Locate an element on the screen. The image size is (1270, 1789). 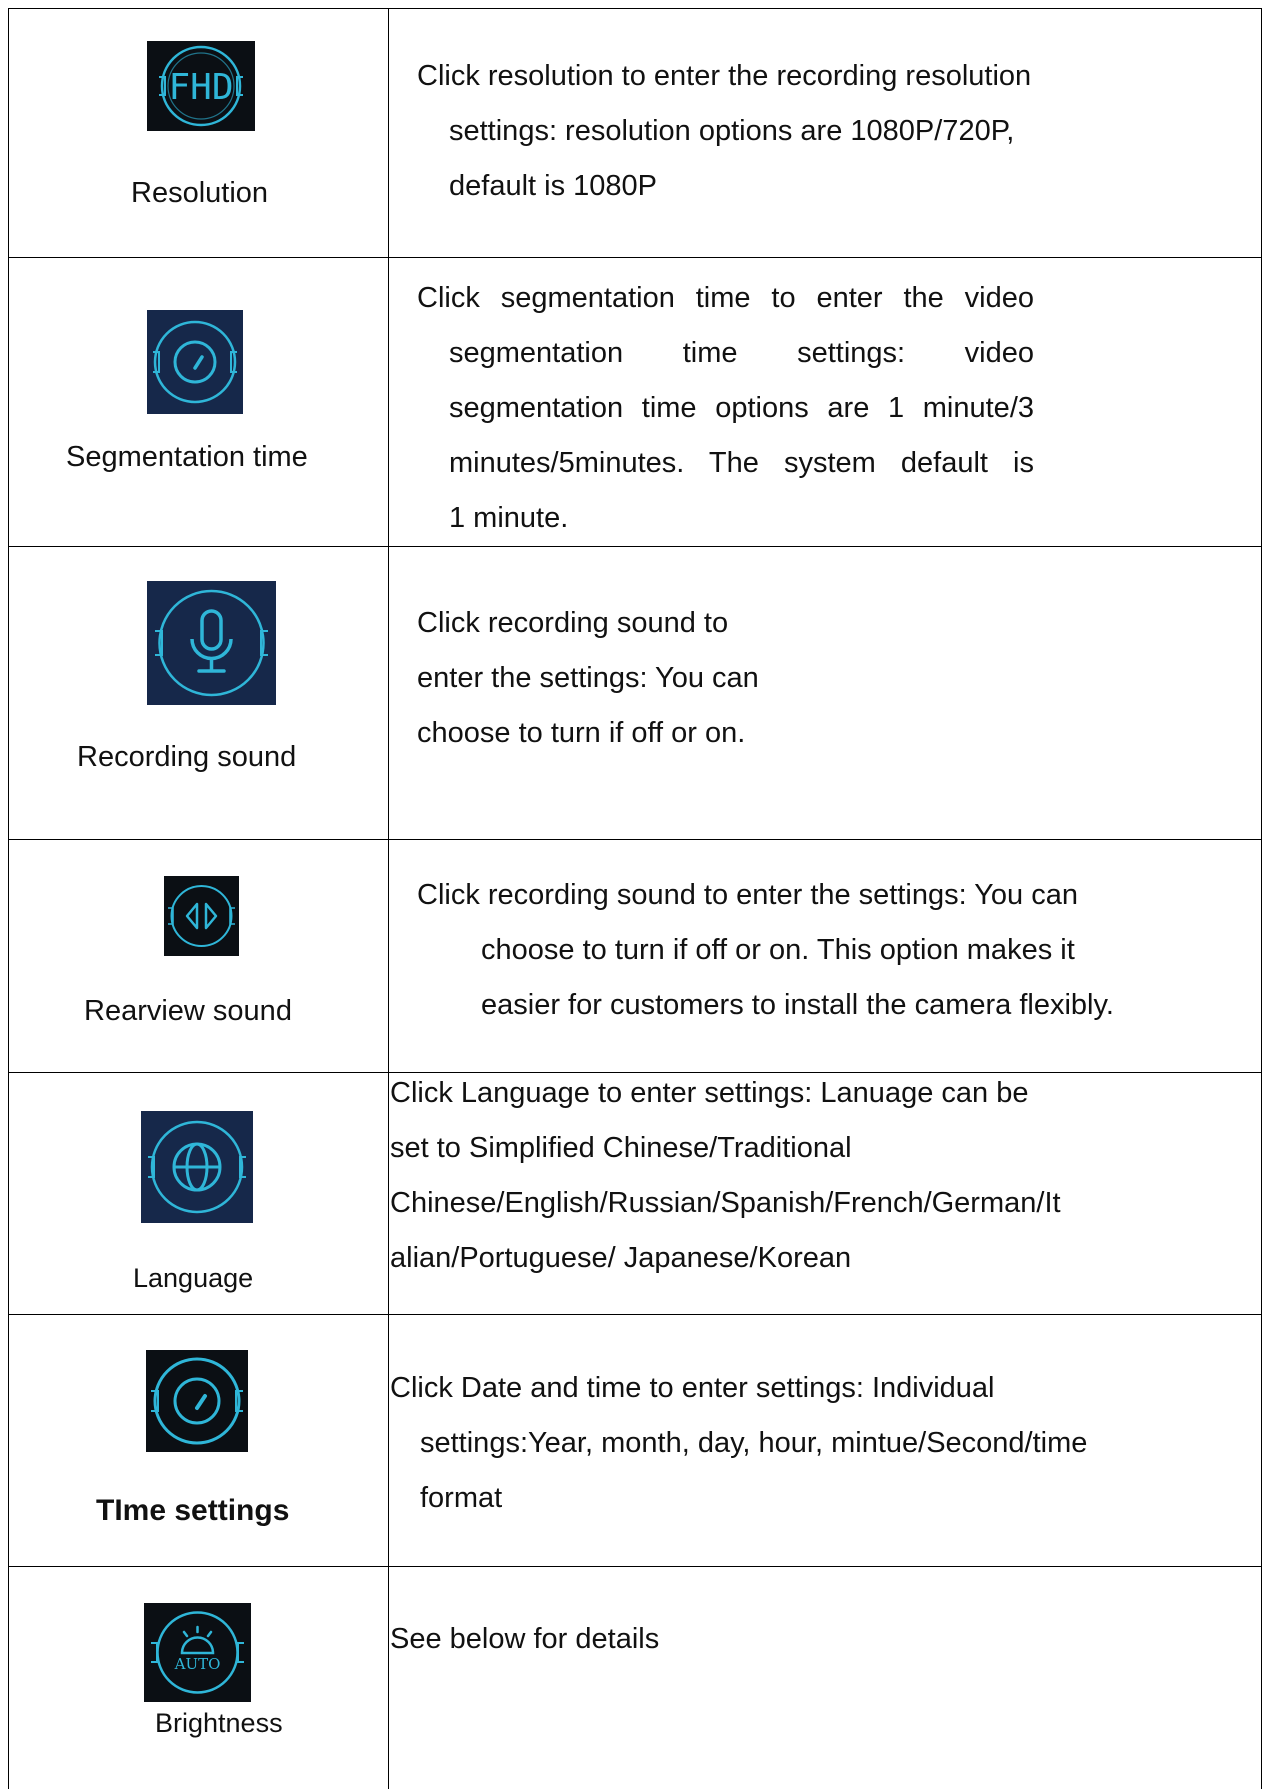
description-line: alian/Portuguese/ Japanese/Korean is located at coordinates (621, 1258).